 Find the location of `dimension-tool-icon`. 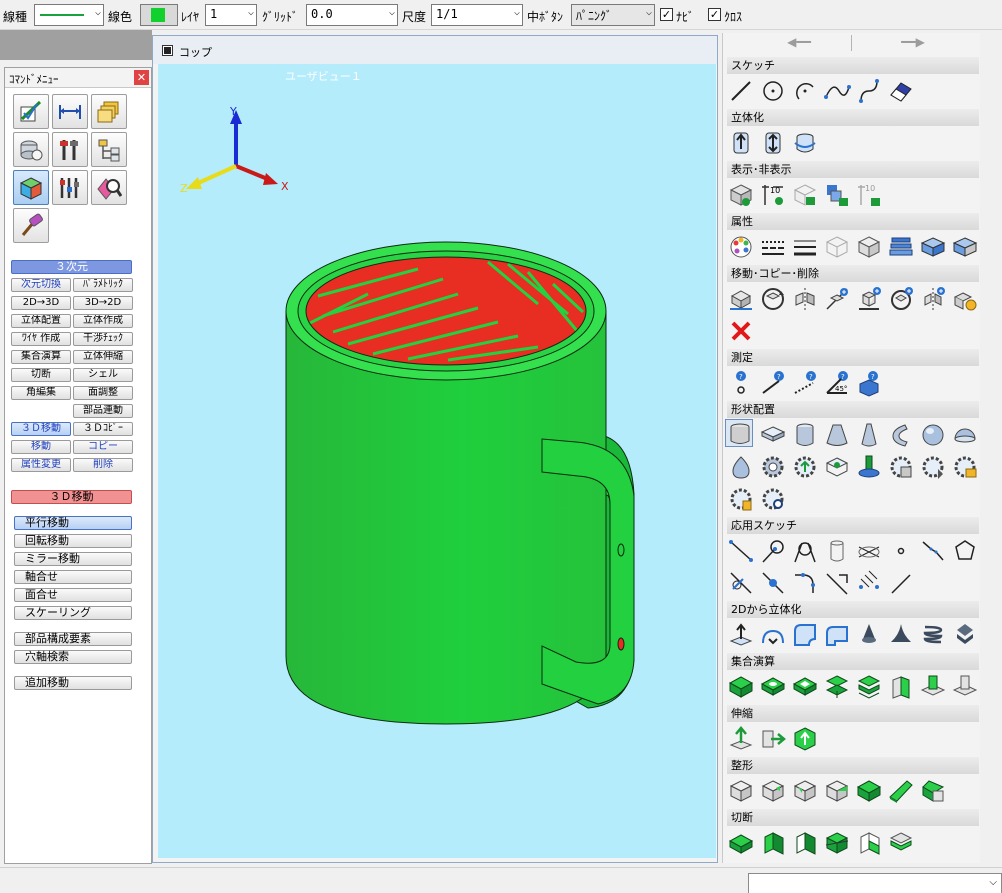

dimension-tool-icon is located at coordinates (70, 111).